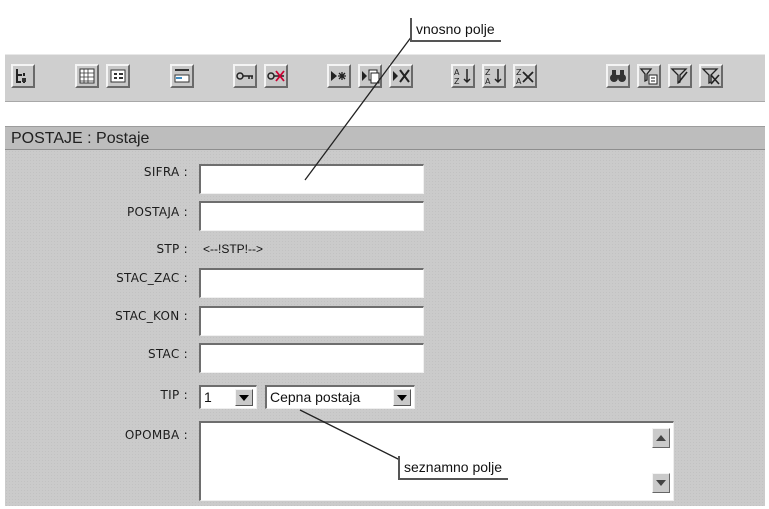  Describe the element at coordinates (525, 76) in the screenshot. I see `clear-sort-icon: ZA` at that location.